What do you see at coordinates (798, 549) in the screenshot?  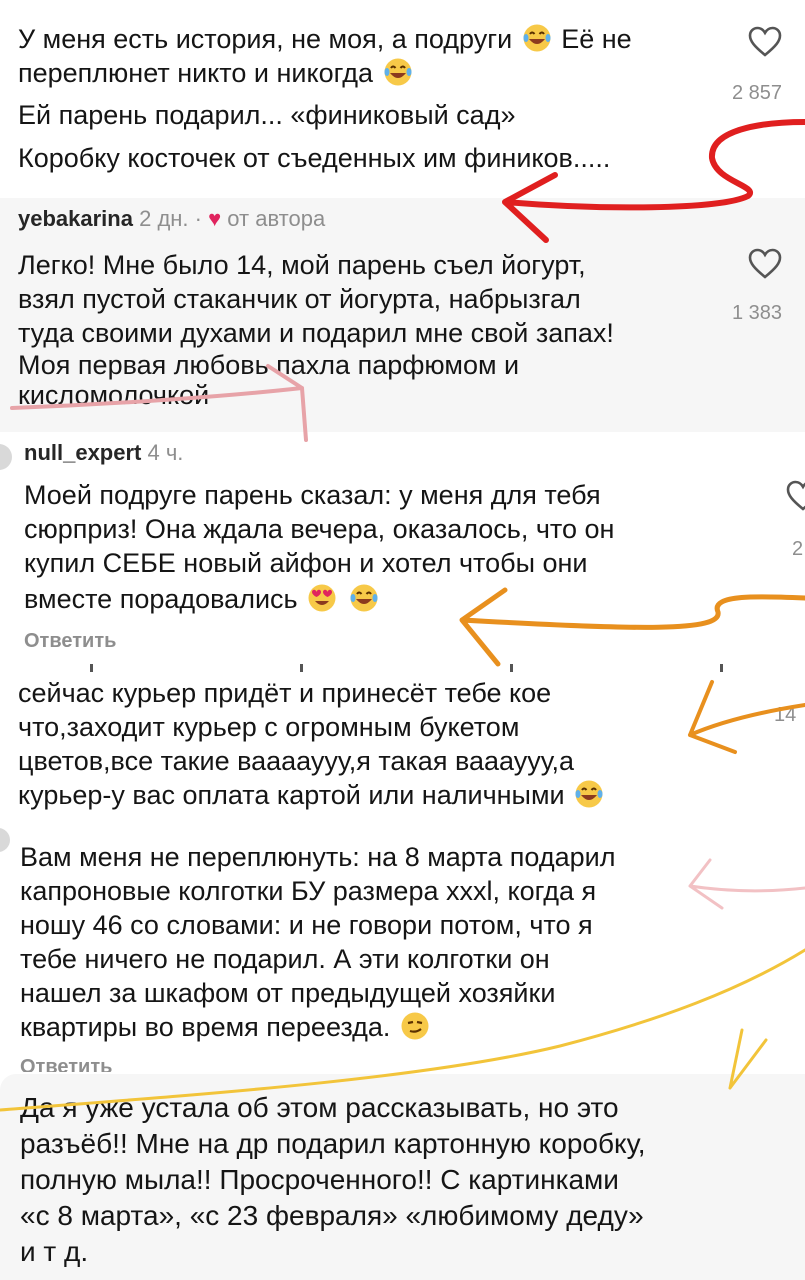 I see `like-count: 2` at bounding box center [798, 549].